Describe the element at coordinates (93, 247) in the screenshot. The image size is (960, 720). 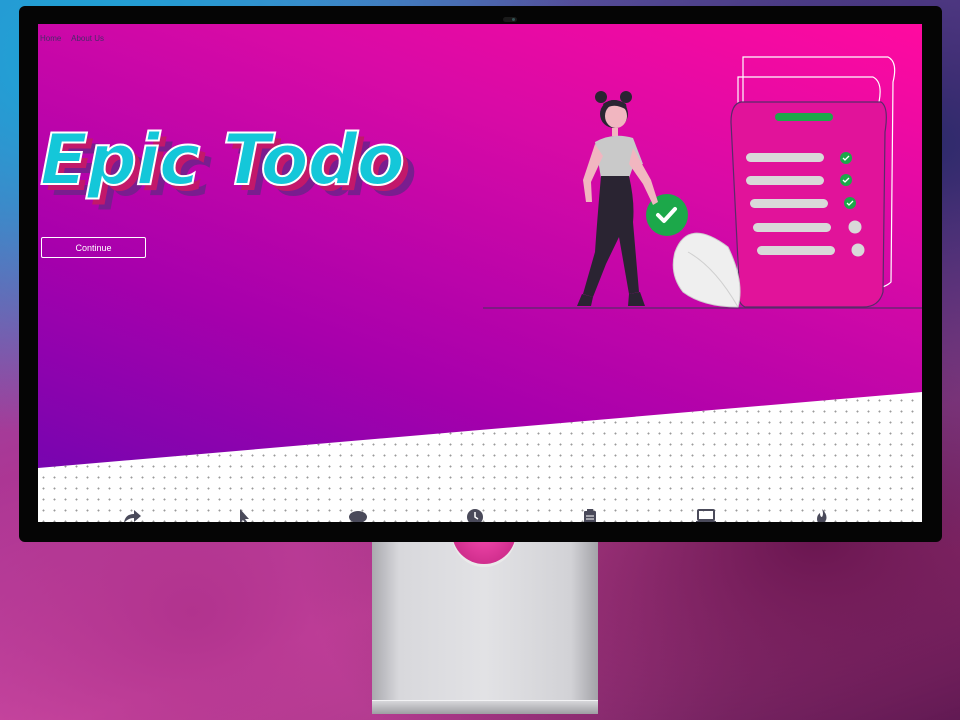
I see `continue-button: Continue` at that location.